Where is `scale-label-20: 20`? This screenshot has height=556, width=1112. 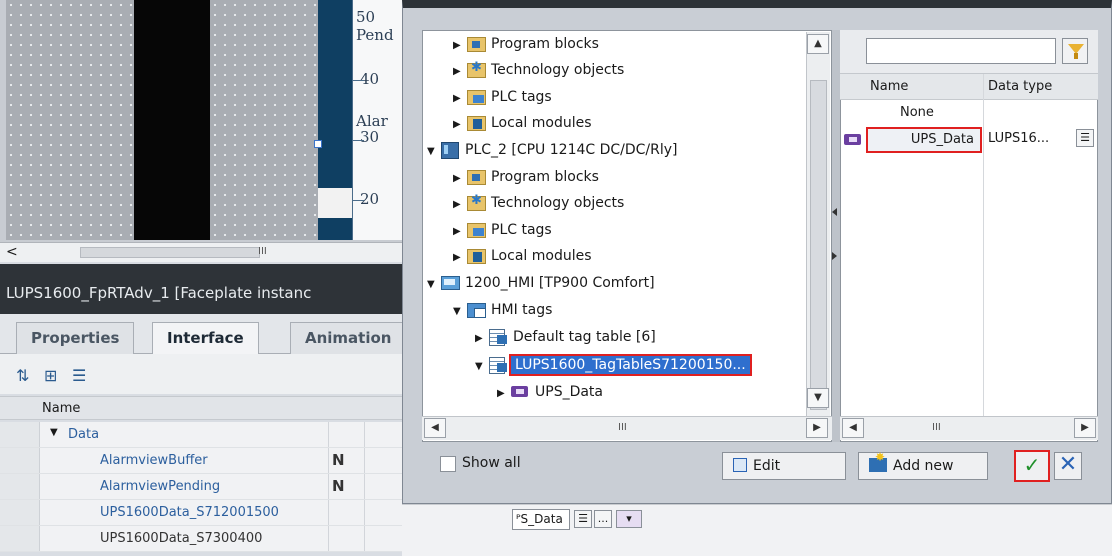
scale-label-20: 20 is located at coordinates (370, 199).